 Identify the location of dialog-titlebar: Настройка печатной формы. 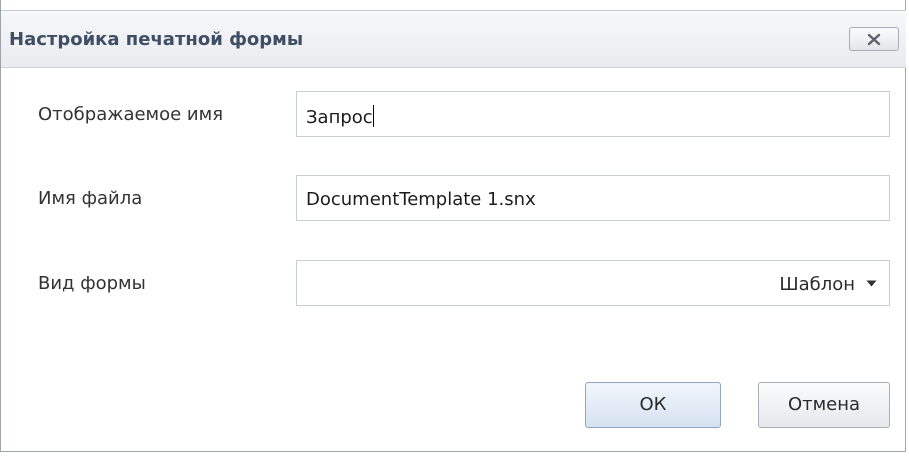
(453, 39).